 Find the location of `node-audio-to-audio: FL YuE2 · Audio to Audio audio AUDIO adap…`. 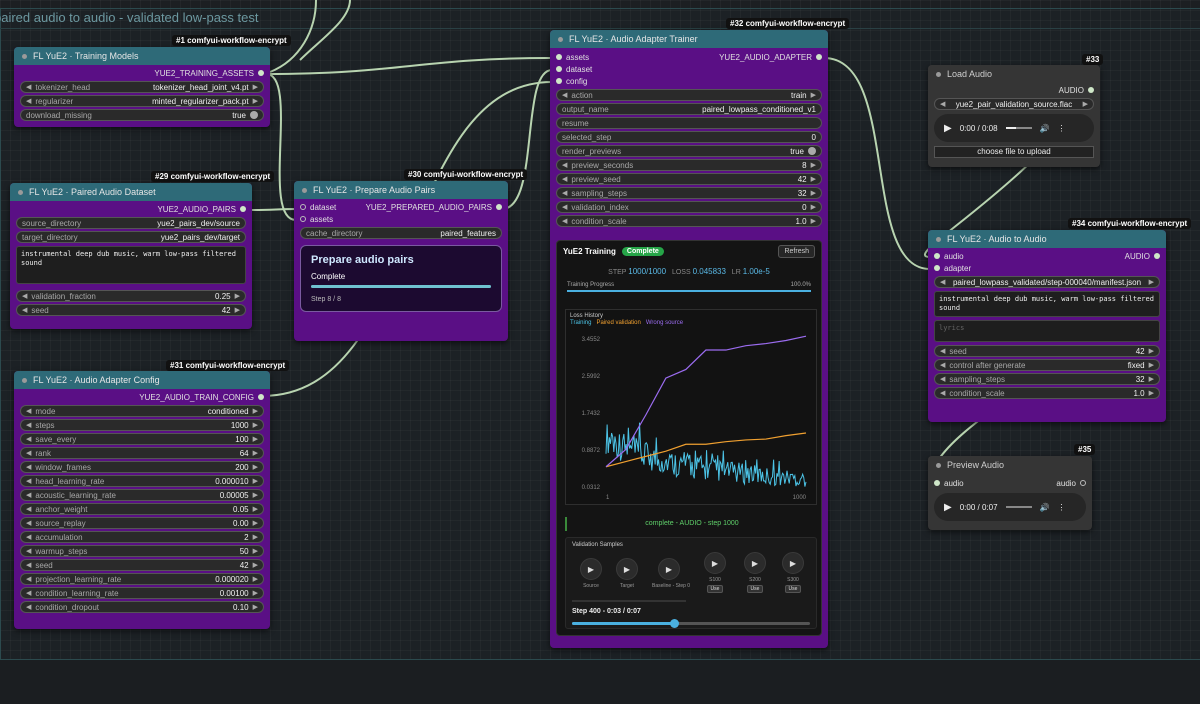

node-audio-to-audio: FL YuE2 · Audio to Audio audio AUDIO adap… is located at coordinates (1047, 326).